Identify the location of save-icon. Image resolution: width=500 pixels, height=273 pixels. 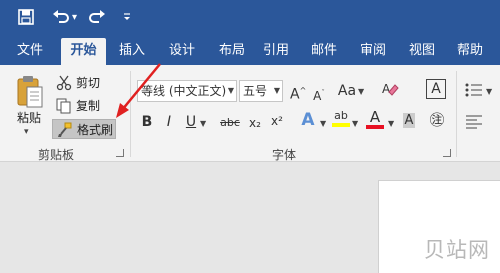
(26, 19).